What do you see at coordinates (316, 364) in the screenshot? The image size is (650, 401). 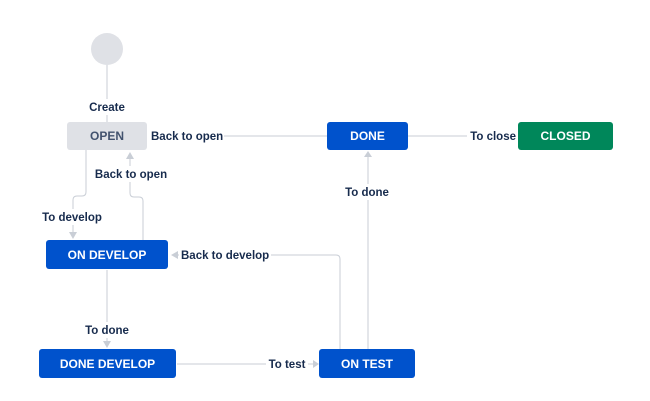 I see `edge-to-test-arrowhead` at bounding box center [316, 364].